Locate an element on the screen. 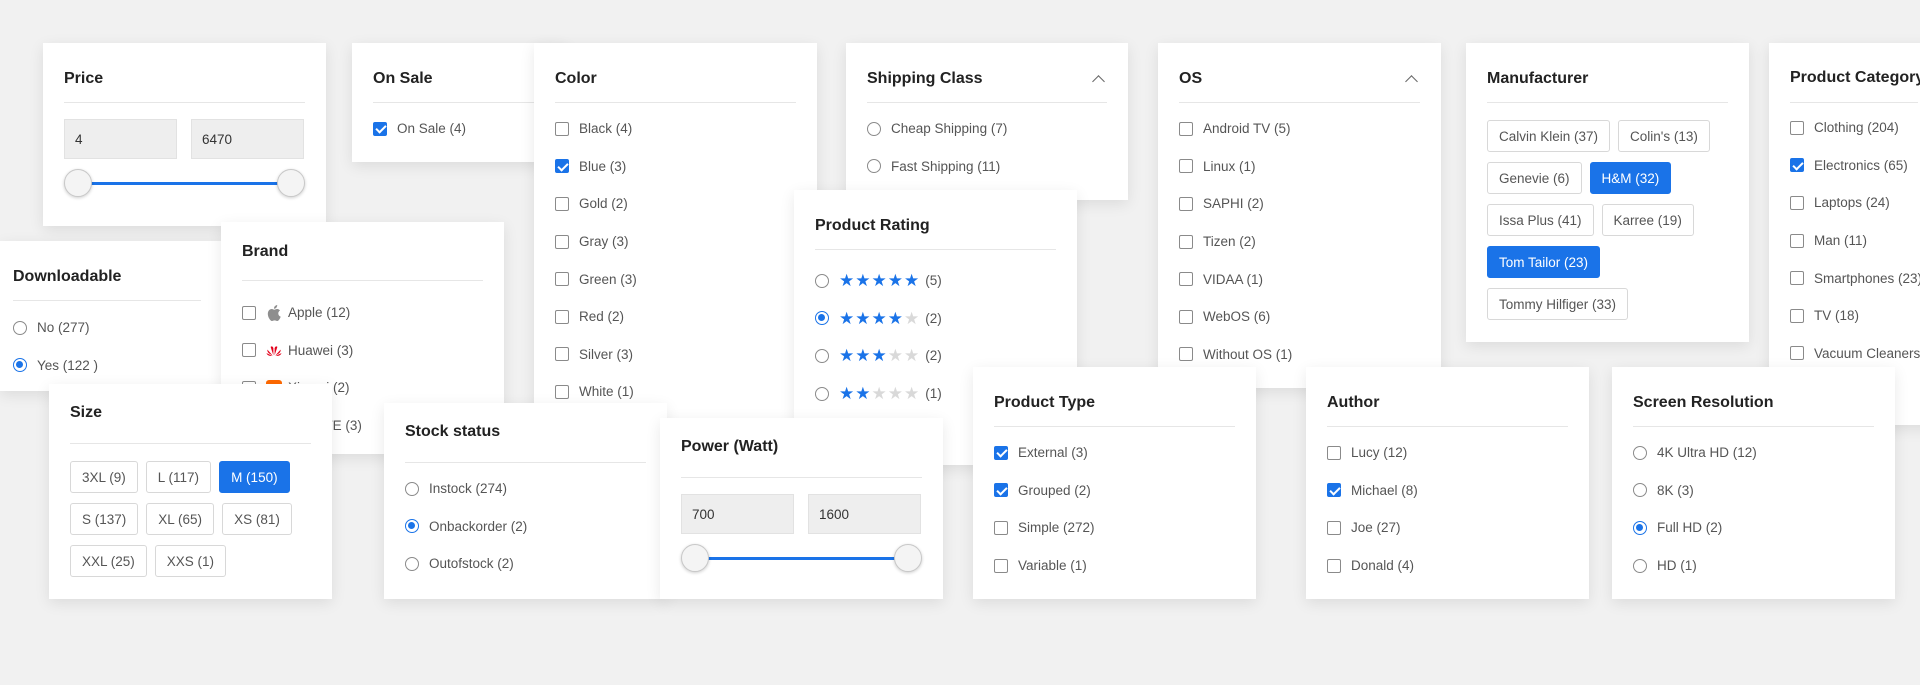 This screenshot has width=1920, height=685. checkbox-option: Tizen (2) is located at coordinates (1299, 242).